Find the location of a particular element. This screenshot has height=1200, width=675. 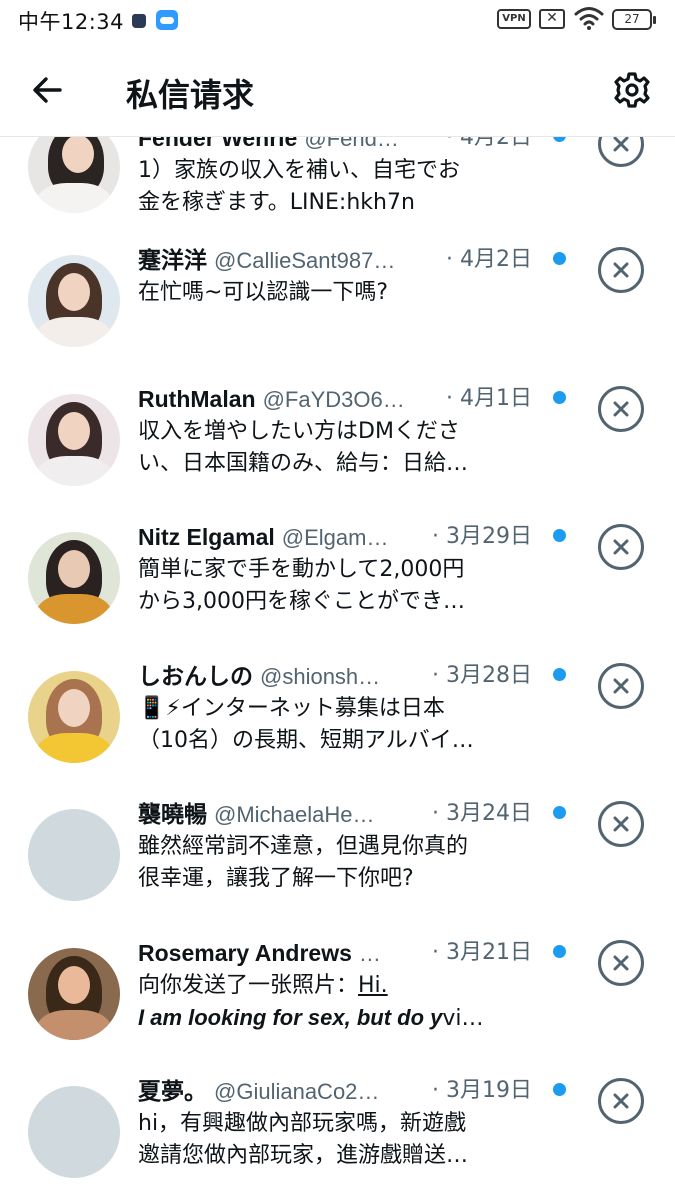

status-time: 中午12:34 is located at coordinates (71, 22).